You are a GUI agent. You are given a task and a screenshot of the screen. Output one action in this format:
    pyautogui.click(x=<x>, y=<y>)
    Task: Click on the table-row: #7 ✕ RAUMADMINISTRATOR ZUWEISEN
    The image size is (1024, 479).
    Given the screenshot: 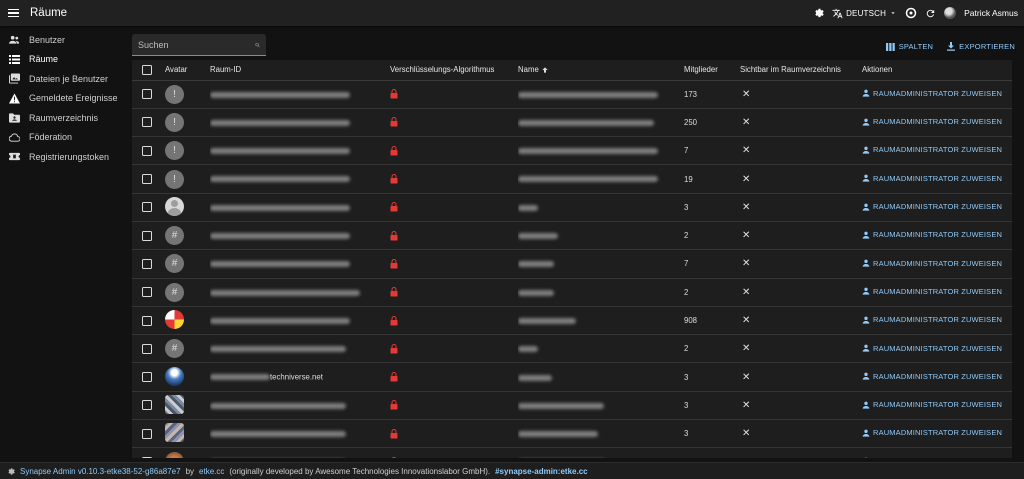 What is the action you would take?
    pyautogui.click(x=572, y=264)
    